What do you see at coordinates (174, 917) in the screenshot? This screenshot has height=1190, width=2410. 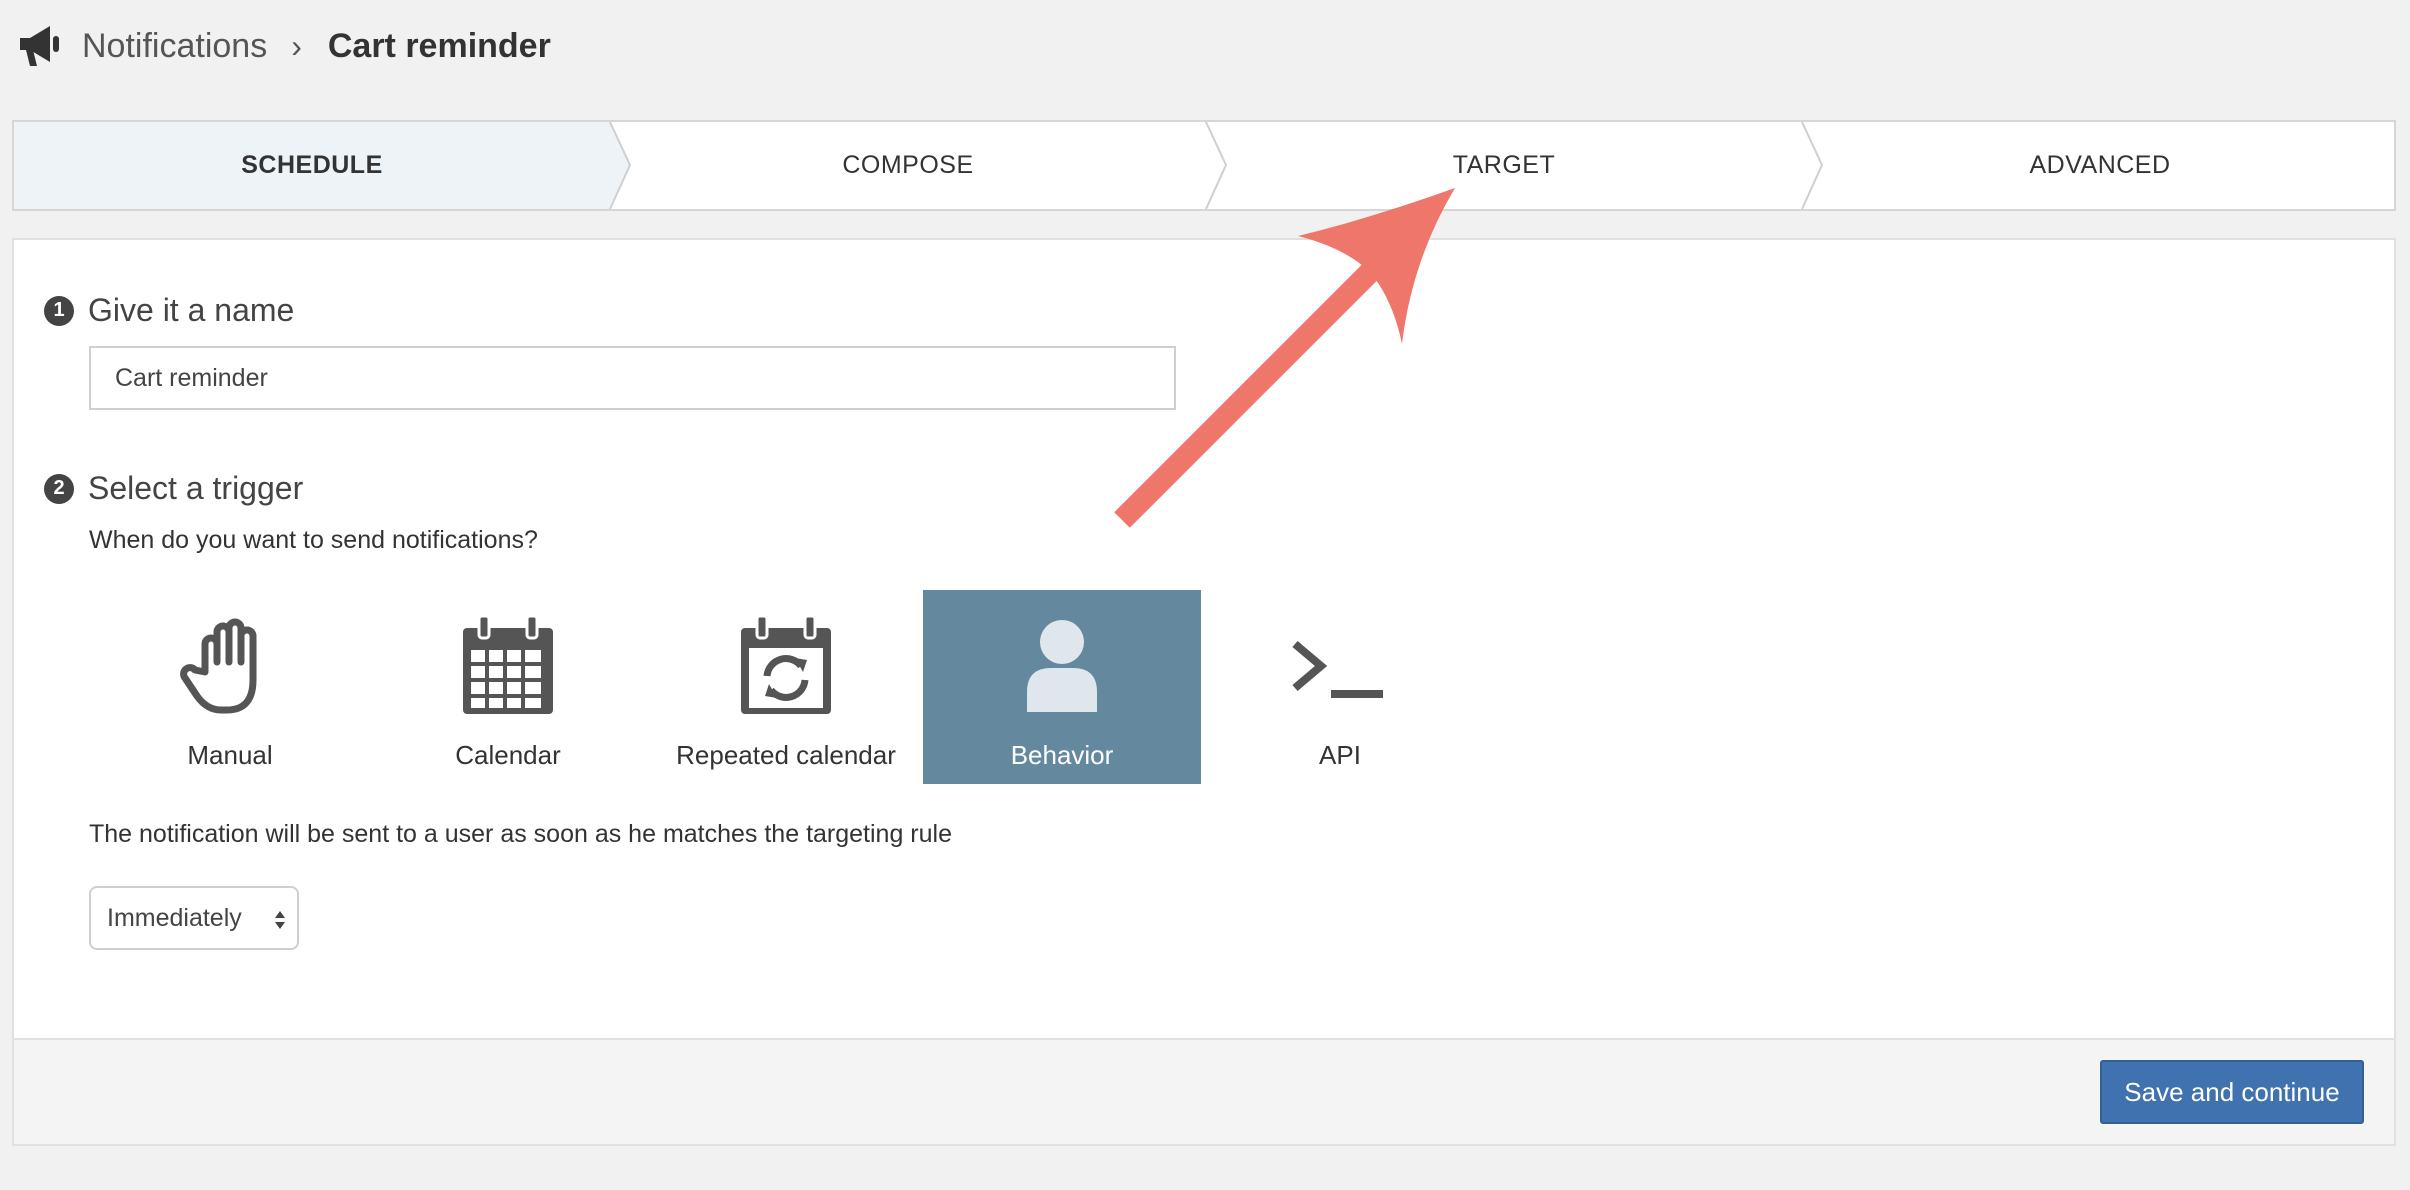 I see `timing-select-value: Immediately` at bounding box center [174, 917].